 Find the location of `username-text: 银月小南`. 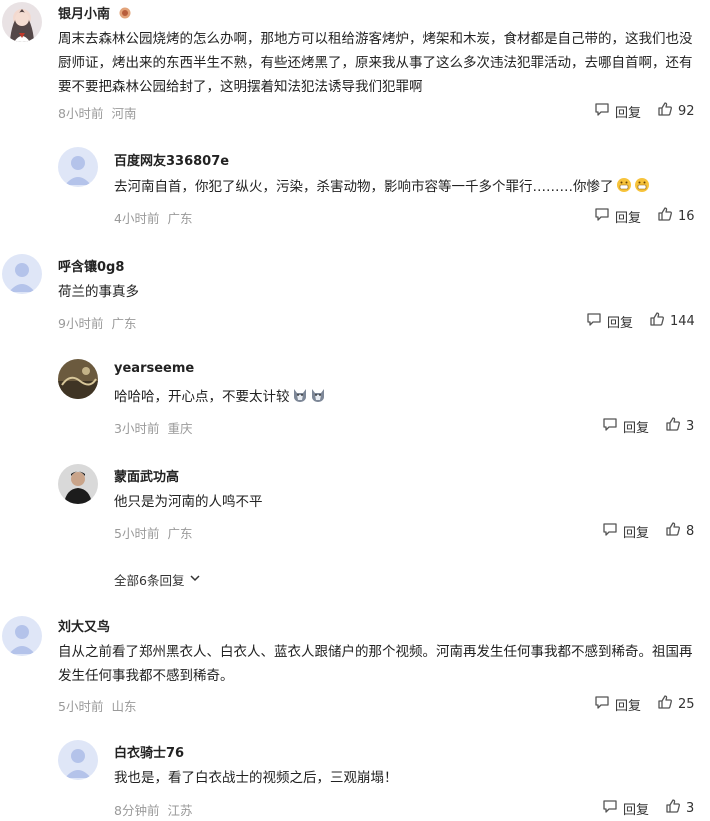

username-text: 银月小南 is located at coordinates (84, 14).